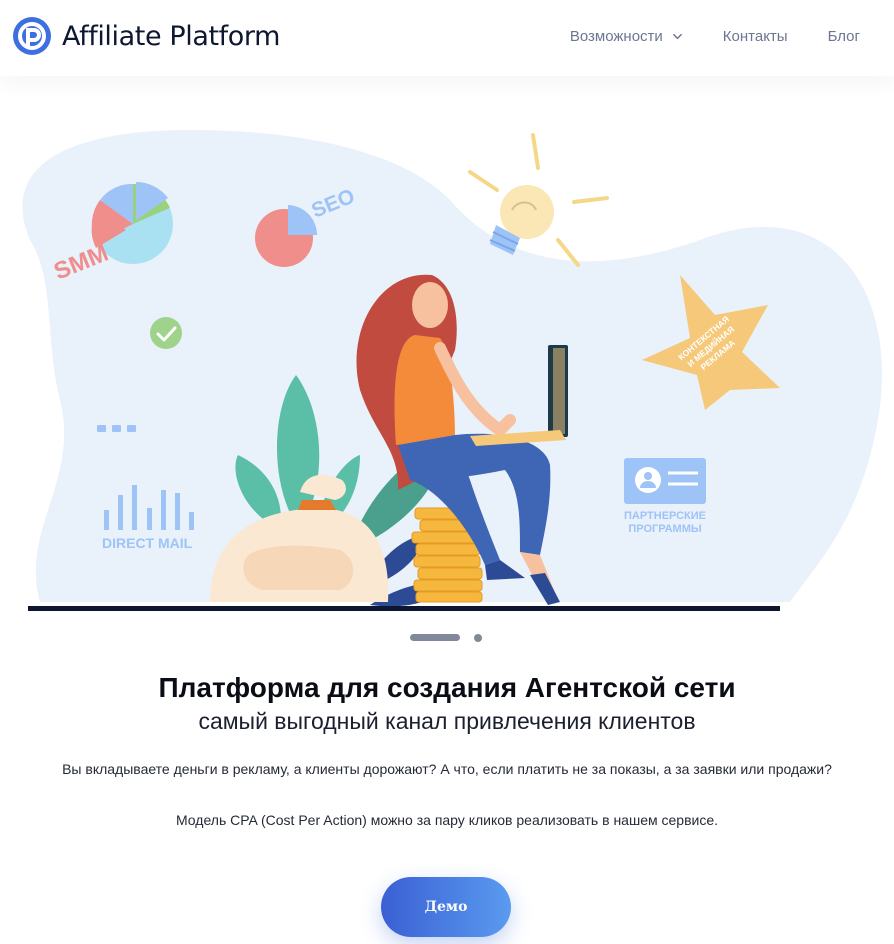 The height and width of the screenshot is (944, 894). What do you see at coordinates (404, 608) in the screenshot?
I see `ground-line` at bounding box center [404, 608].